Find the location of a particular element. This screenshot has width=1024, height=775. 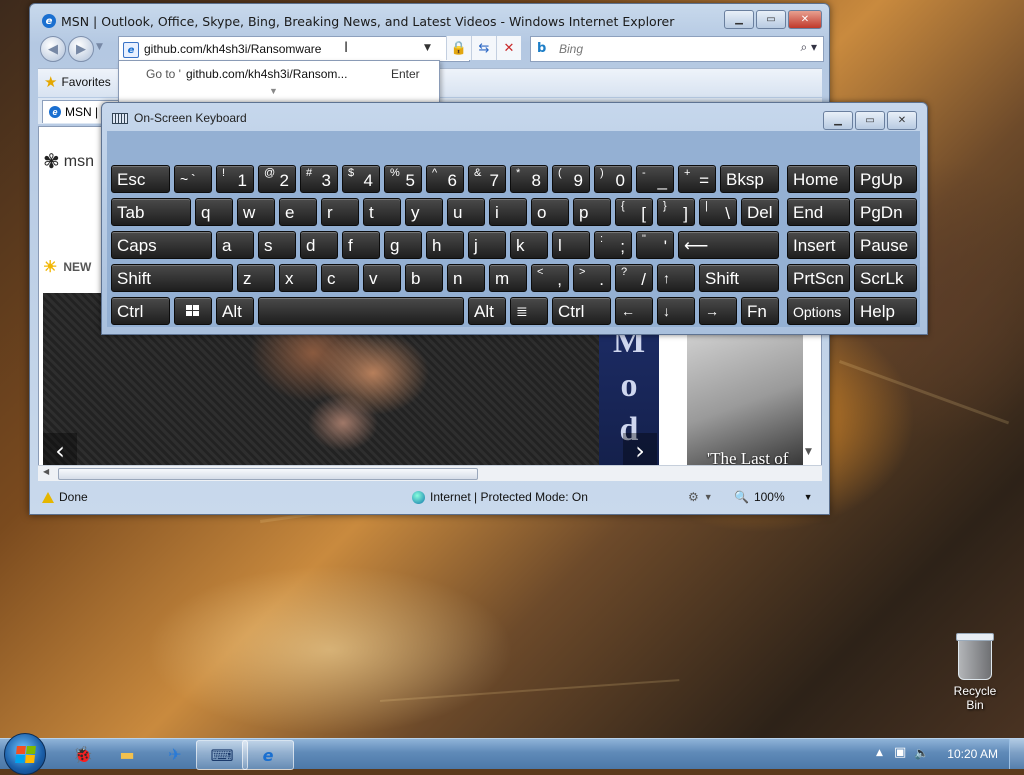

show-desktop-button is located at coordinates (1016, 754).